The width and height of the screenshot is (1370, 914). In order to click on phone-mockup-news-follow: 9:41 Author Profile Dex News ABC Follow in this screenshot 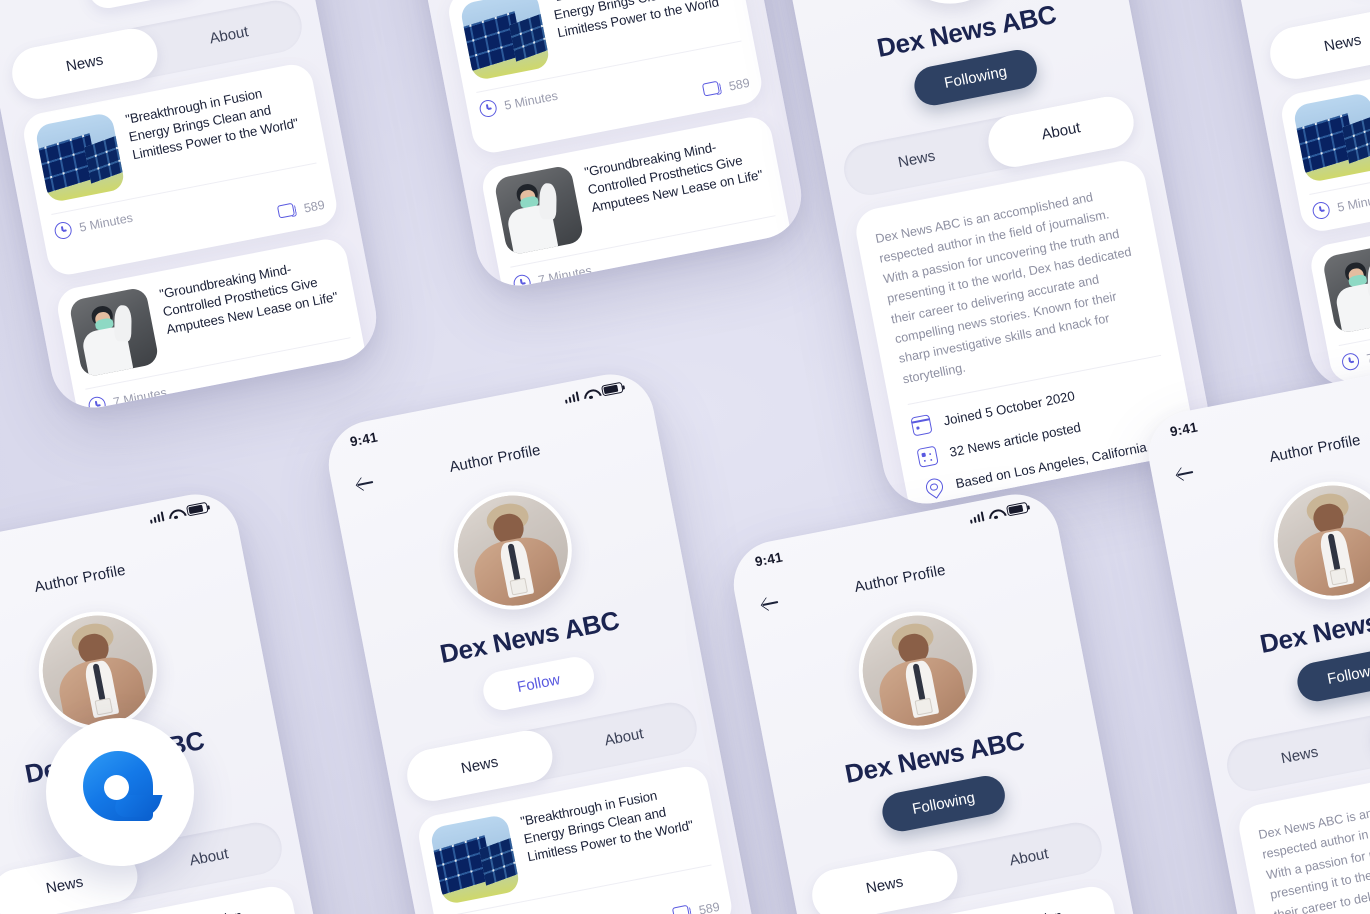, I will do `click(192, 208)`.